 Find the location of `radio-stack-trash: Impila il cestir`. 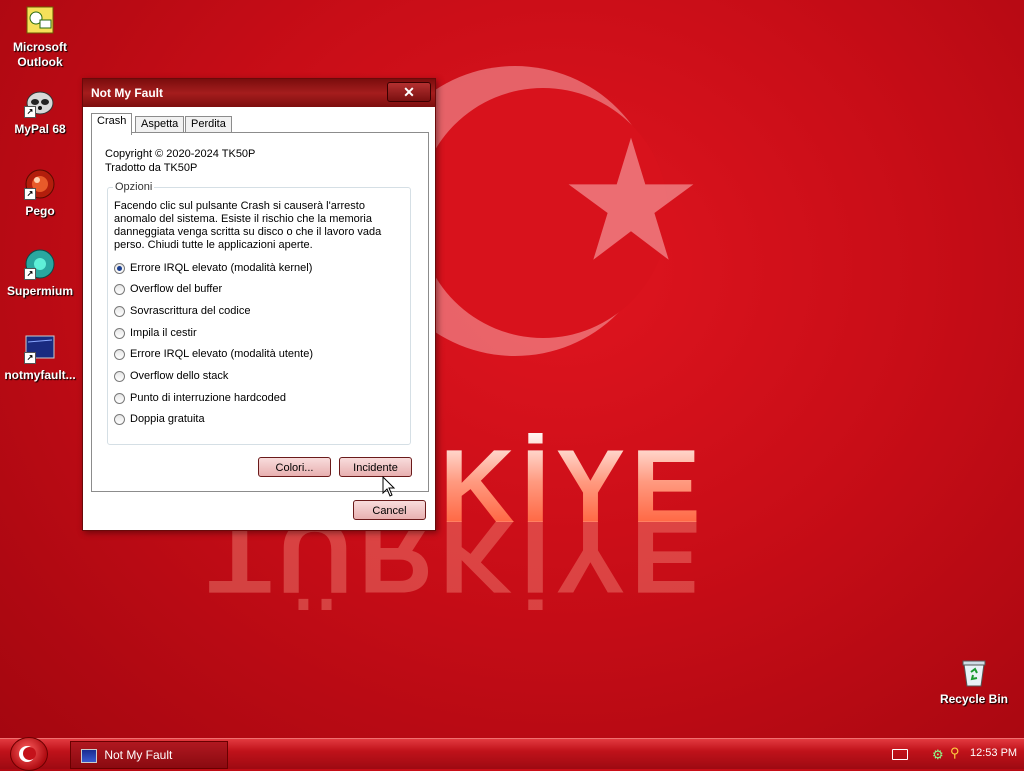

radio-stack-trash: Impila il cestir is located at coordinates (155, 333).